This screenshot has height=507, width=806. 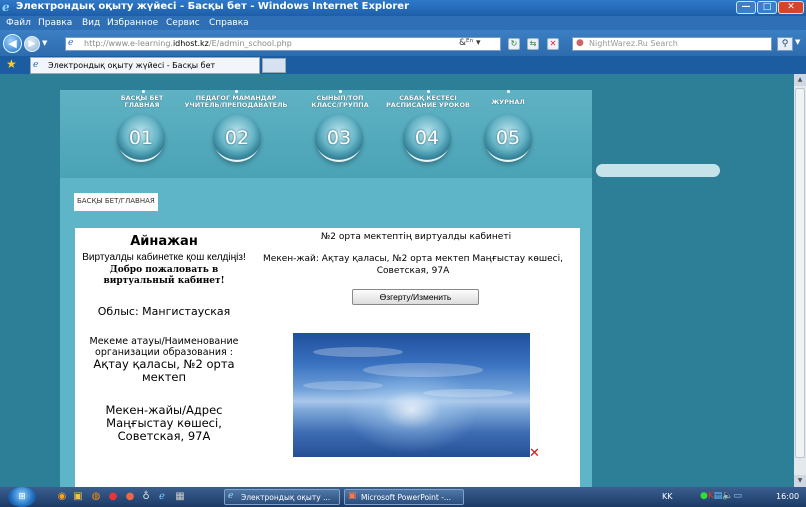 What do you see at coordinates (183, 23) in the screenshot?
I see `menu-tools: Сервис` at bounding box center [183, 23].